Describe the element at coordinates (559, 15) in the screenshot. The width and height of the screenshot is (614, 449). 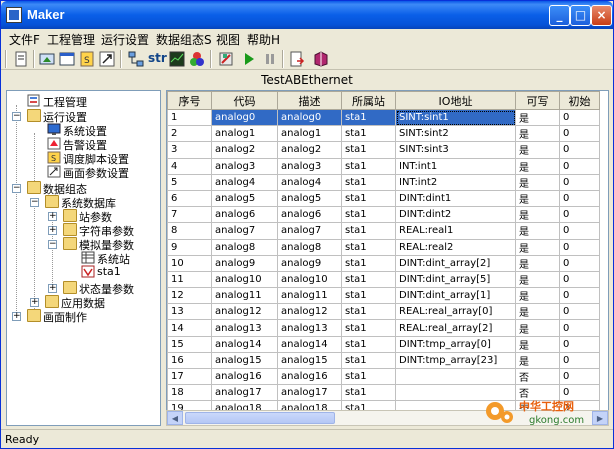
I see `minimize-button: _` at that location.